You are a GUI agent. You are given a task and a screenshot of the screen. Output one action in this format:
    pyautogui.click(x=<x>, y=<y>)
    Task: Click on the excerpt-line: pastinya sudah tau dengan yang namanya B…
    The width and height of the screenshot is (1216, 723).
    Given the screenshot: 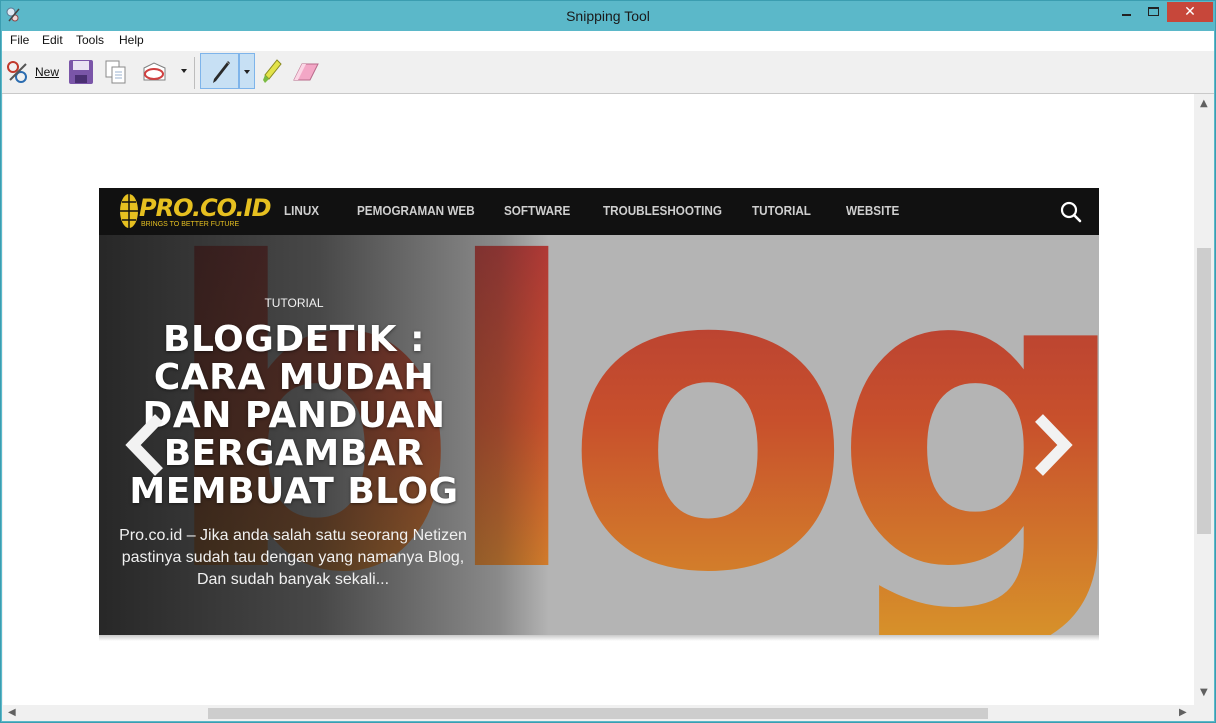 What is the action you would take?
    pyautogui.click(x=293, y=557)
    